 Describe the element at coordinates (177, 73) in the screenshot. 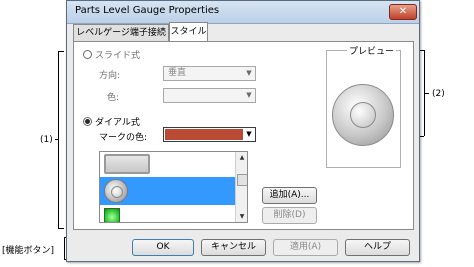

I see `direction-value: 垂直` at that location.